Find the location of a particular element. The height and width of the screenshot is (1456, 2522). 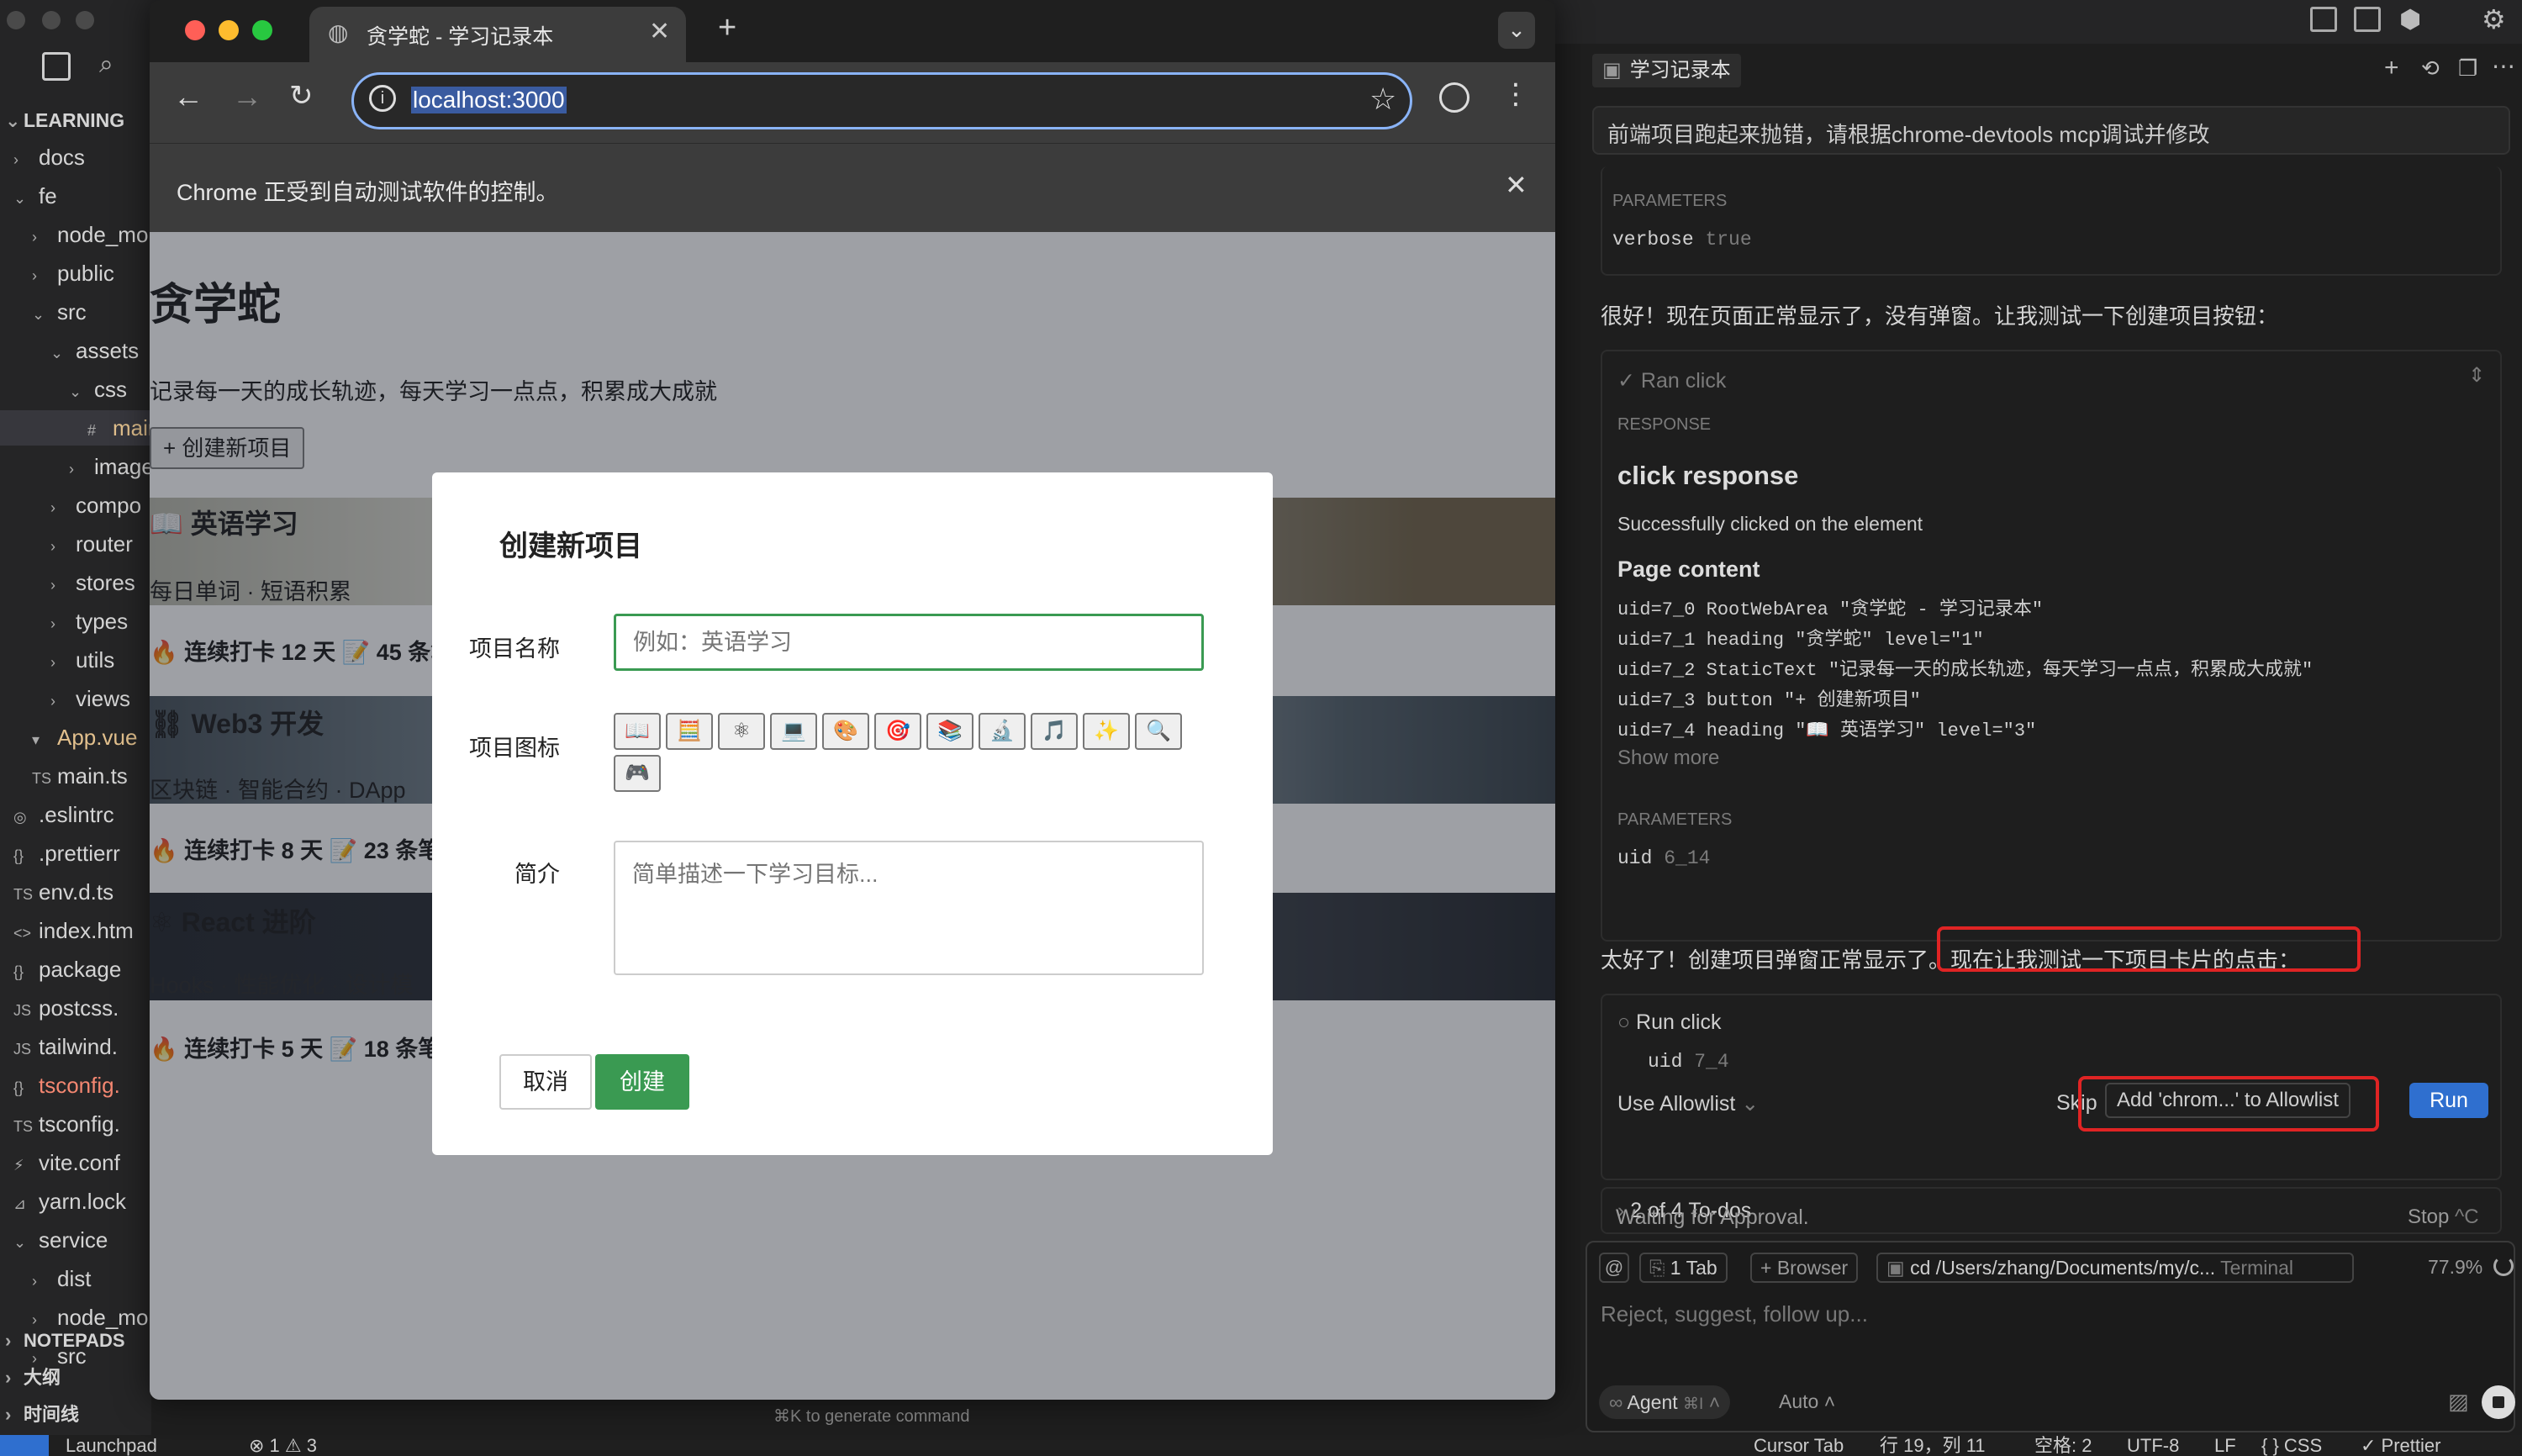

tree-item: › utils is located at coordinates (75, 660).